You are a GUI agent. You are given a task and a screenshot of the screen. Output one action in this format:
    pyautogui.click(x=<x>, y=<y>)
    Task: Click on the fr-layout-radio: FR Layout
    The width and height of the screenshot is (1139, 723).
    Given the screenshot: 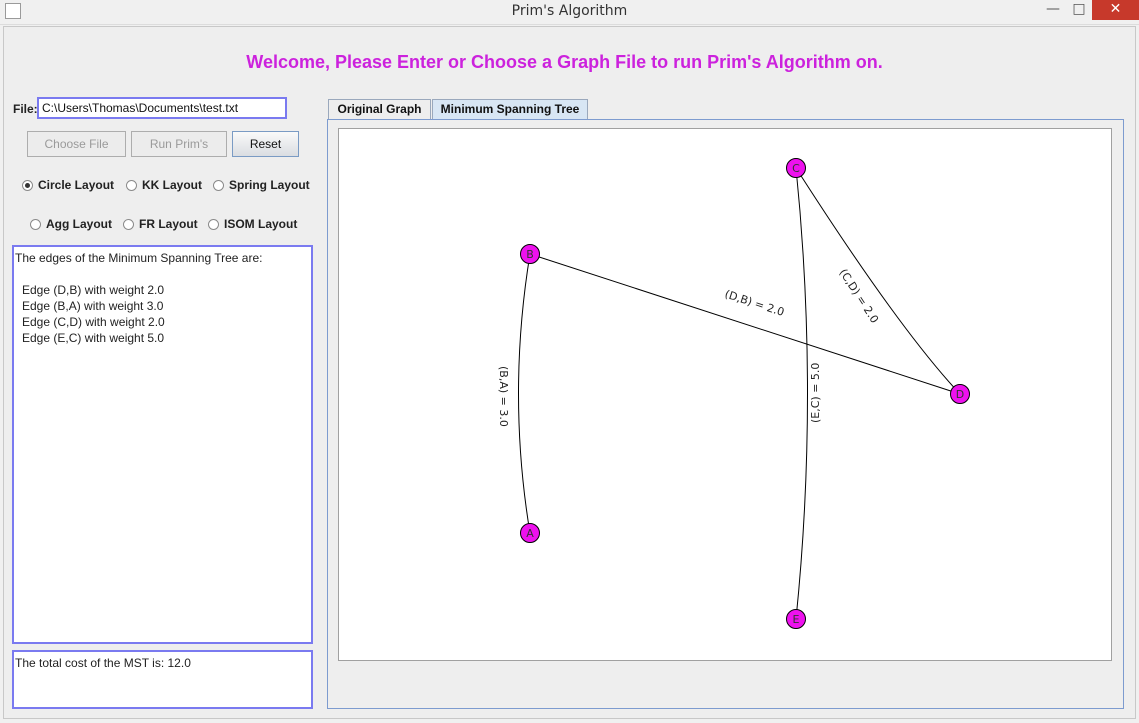 What is the action you would take?
    pyautogui.click(x=160, y=224)
    